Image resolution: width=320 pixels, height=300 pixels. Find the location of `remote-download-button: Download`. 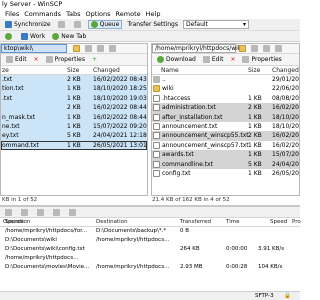

remote-download-button: Download is located at coordinates (176, 59).